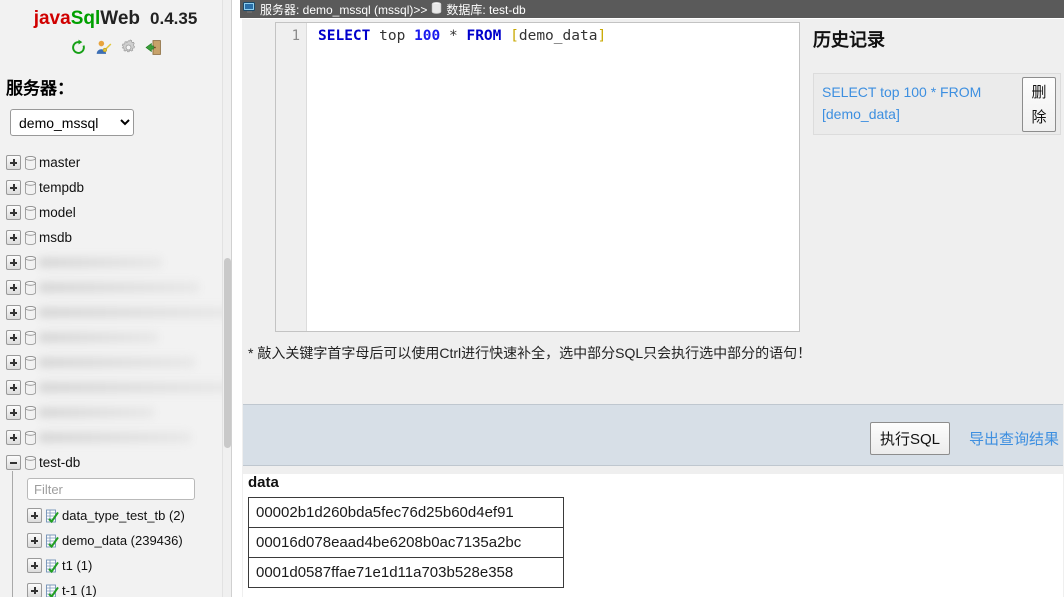  Describe the element at coordinates (115, 187) in the screenshot. I see `tree-node-database: tempdb` at that location.